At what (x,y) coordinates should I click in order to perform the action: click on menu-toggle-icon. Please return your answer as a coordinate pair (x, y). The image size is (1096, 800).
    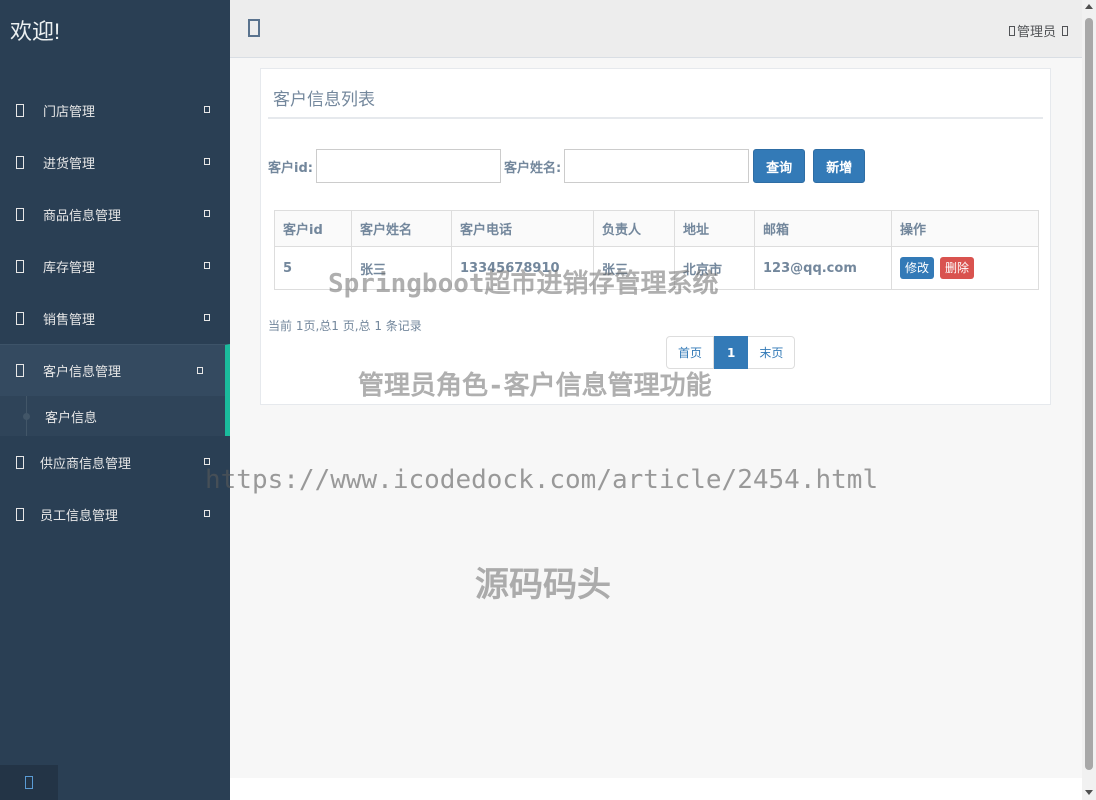
    Looking at the image, I should click on (254, 28).